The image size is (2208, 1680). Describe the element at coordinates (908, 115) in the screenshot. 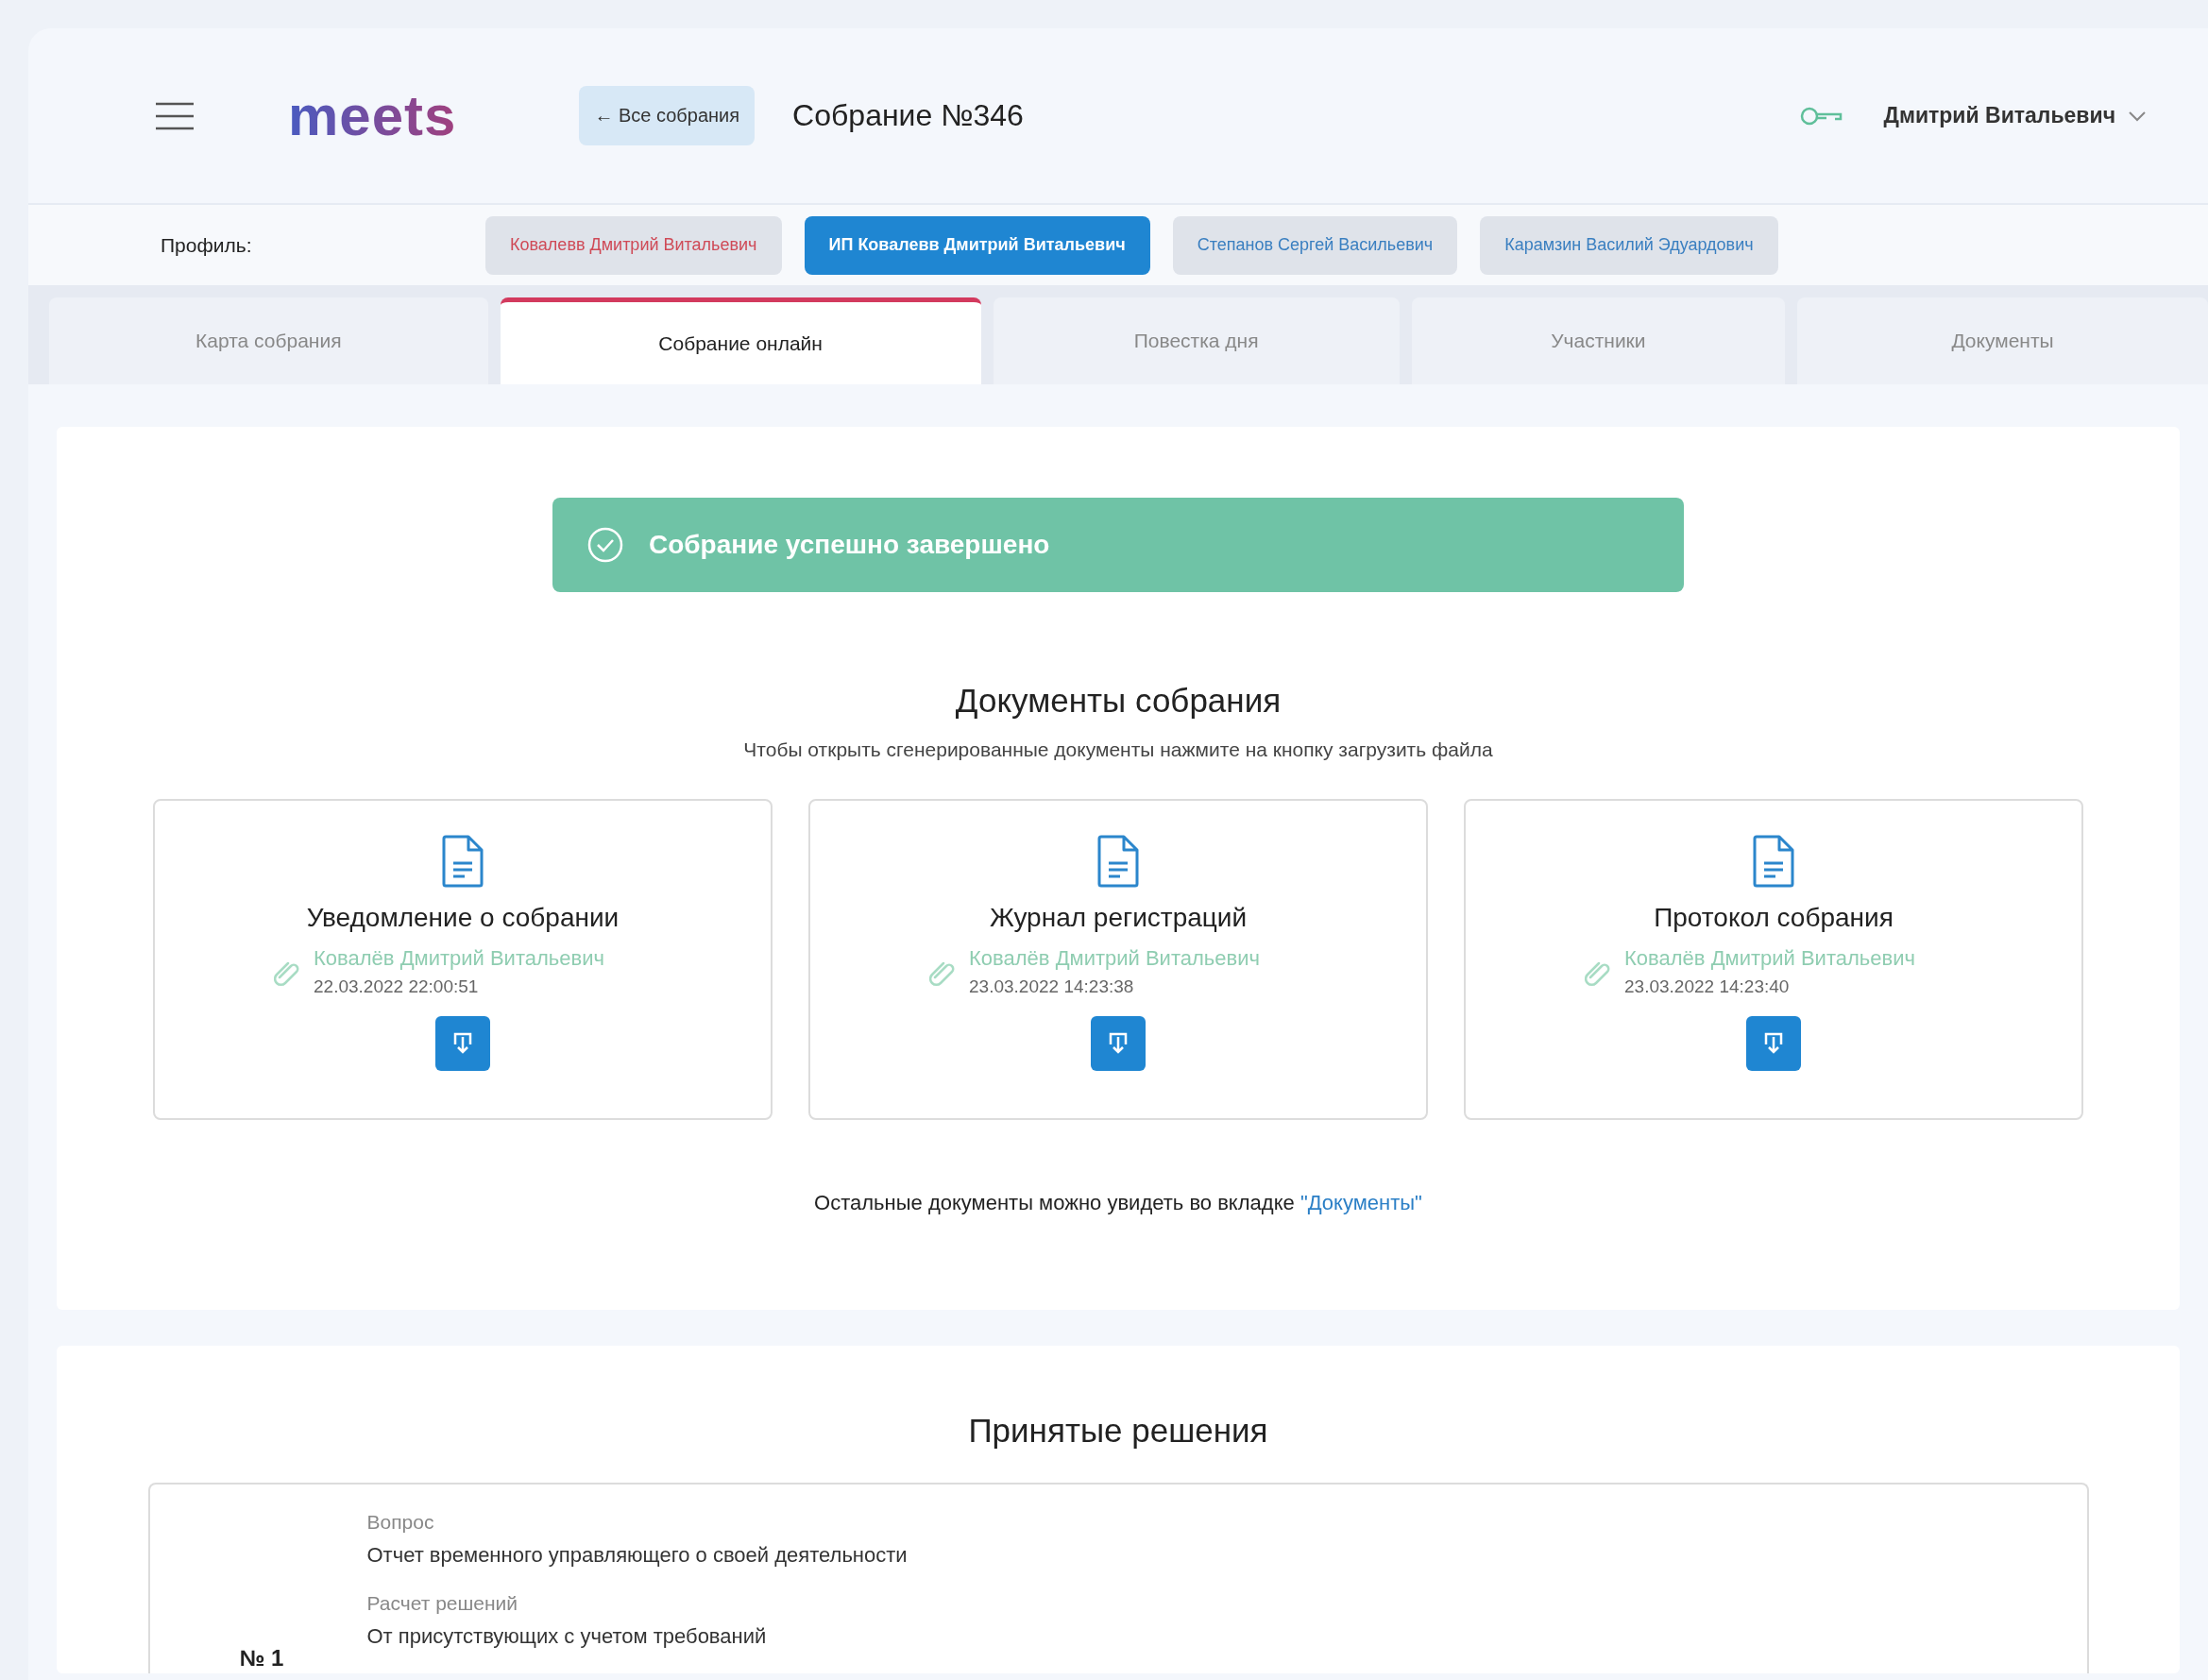

I see `meeting-title: Собрание №346` at that location.